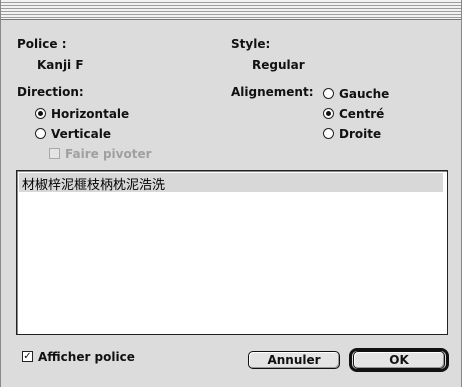  Describe the element at coordinates (328, 113) in the screenshot. I see `radio-button-center` at that location.